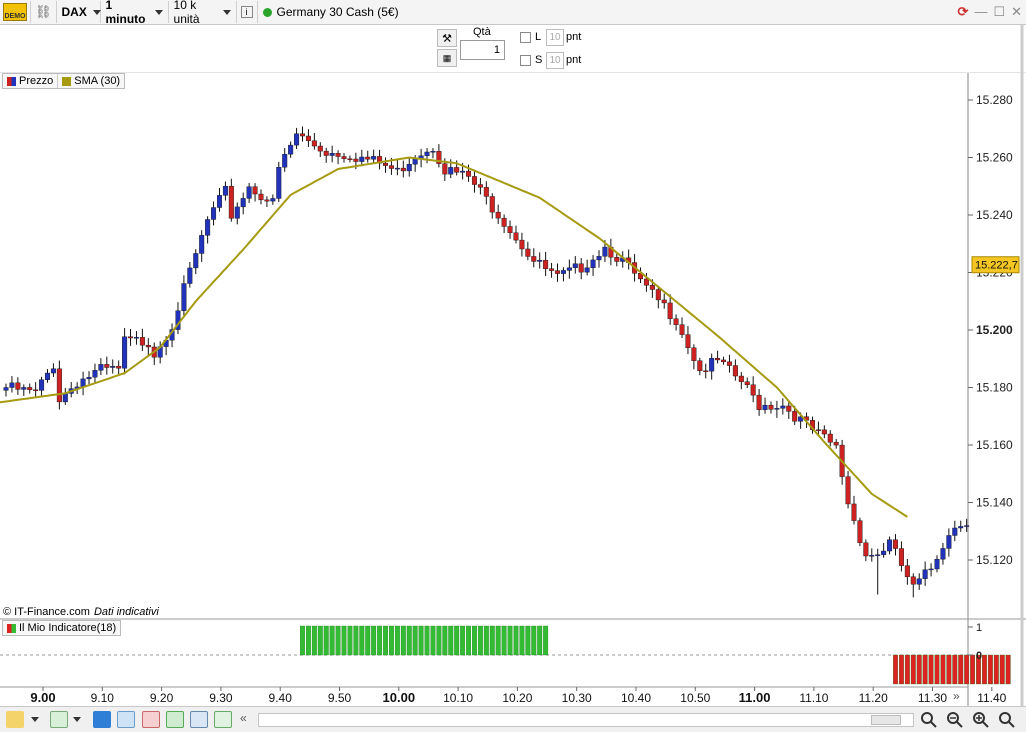 This screenshot has width=1026, height=732. What do you see at coordinates (199, 719) in the screenshot?
I see `alerts-icon` at bounding box center [199, 719].